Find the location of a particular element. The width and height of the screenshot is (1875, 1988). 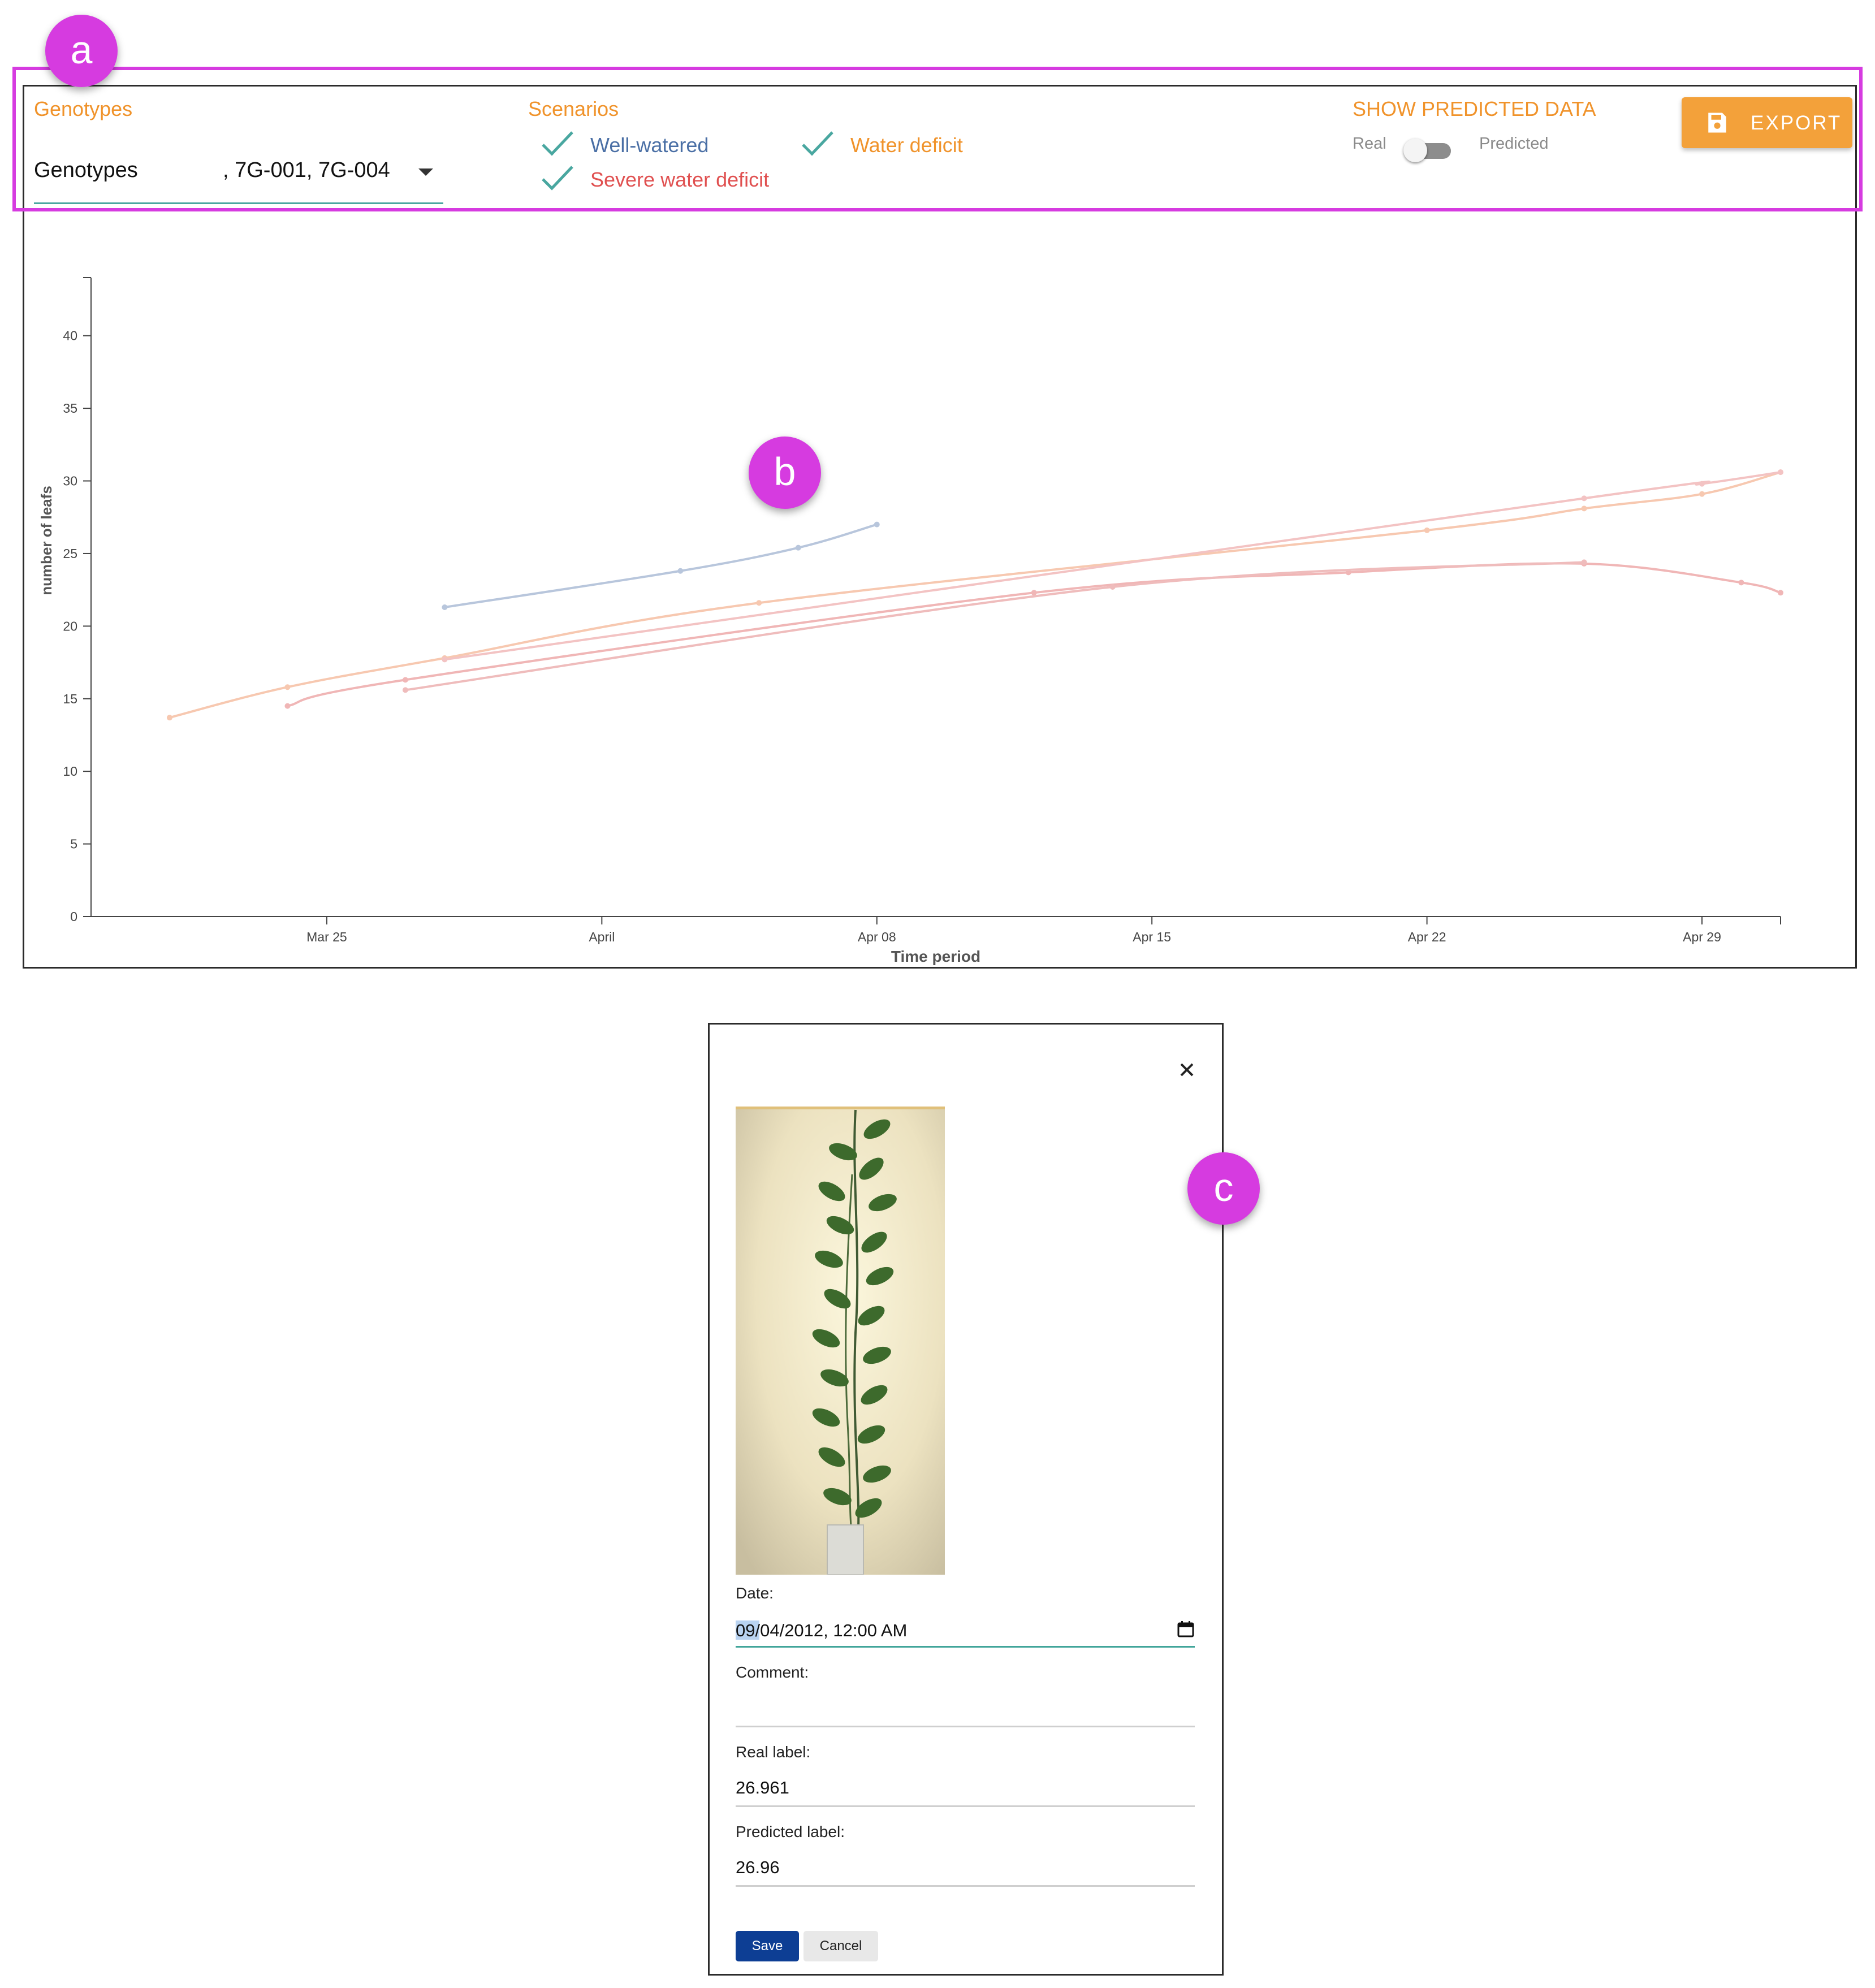

y-tick-label: 0 is located at coordinates (73, 916).